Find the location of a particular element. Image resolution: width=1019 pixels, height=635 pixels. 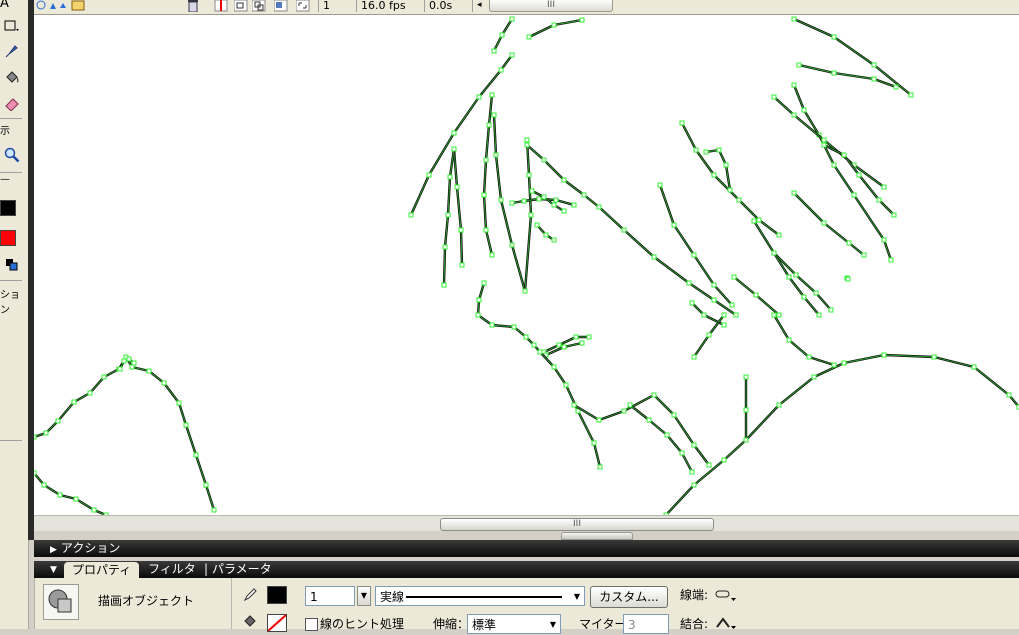

fill-color-picker is located at coordinates (277, 623).